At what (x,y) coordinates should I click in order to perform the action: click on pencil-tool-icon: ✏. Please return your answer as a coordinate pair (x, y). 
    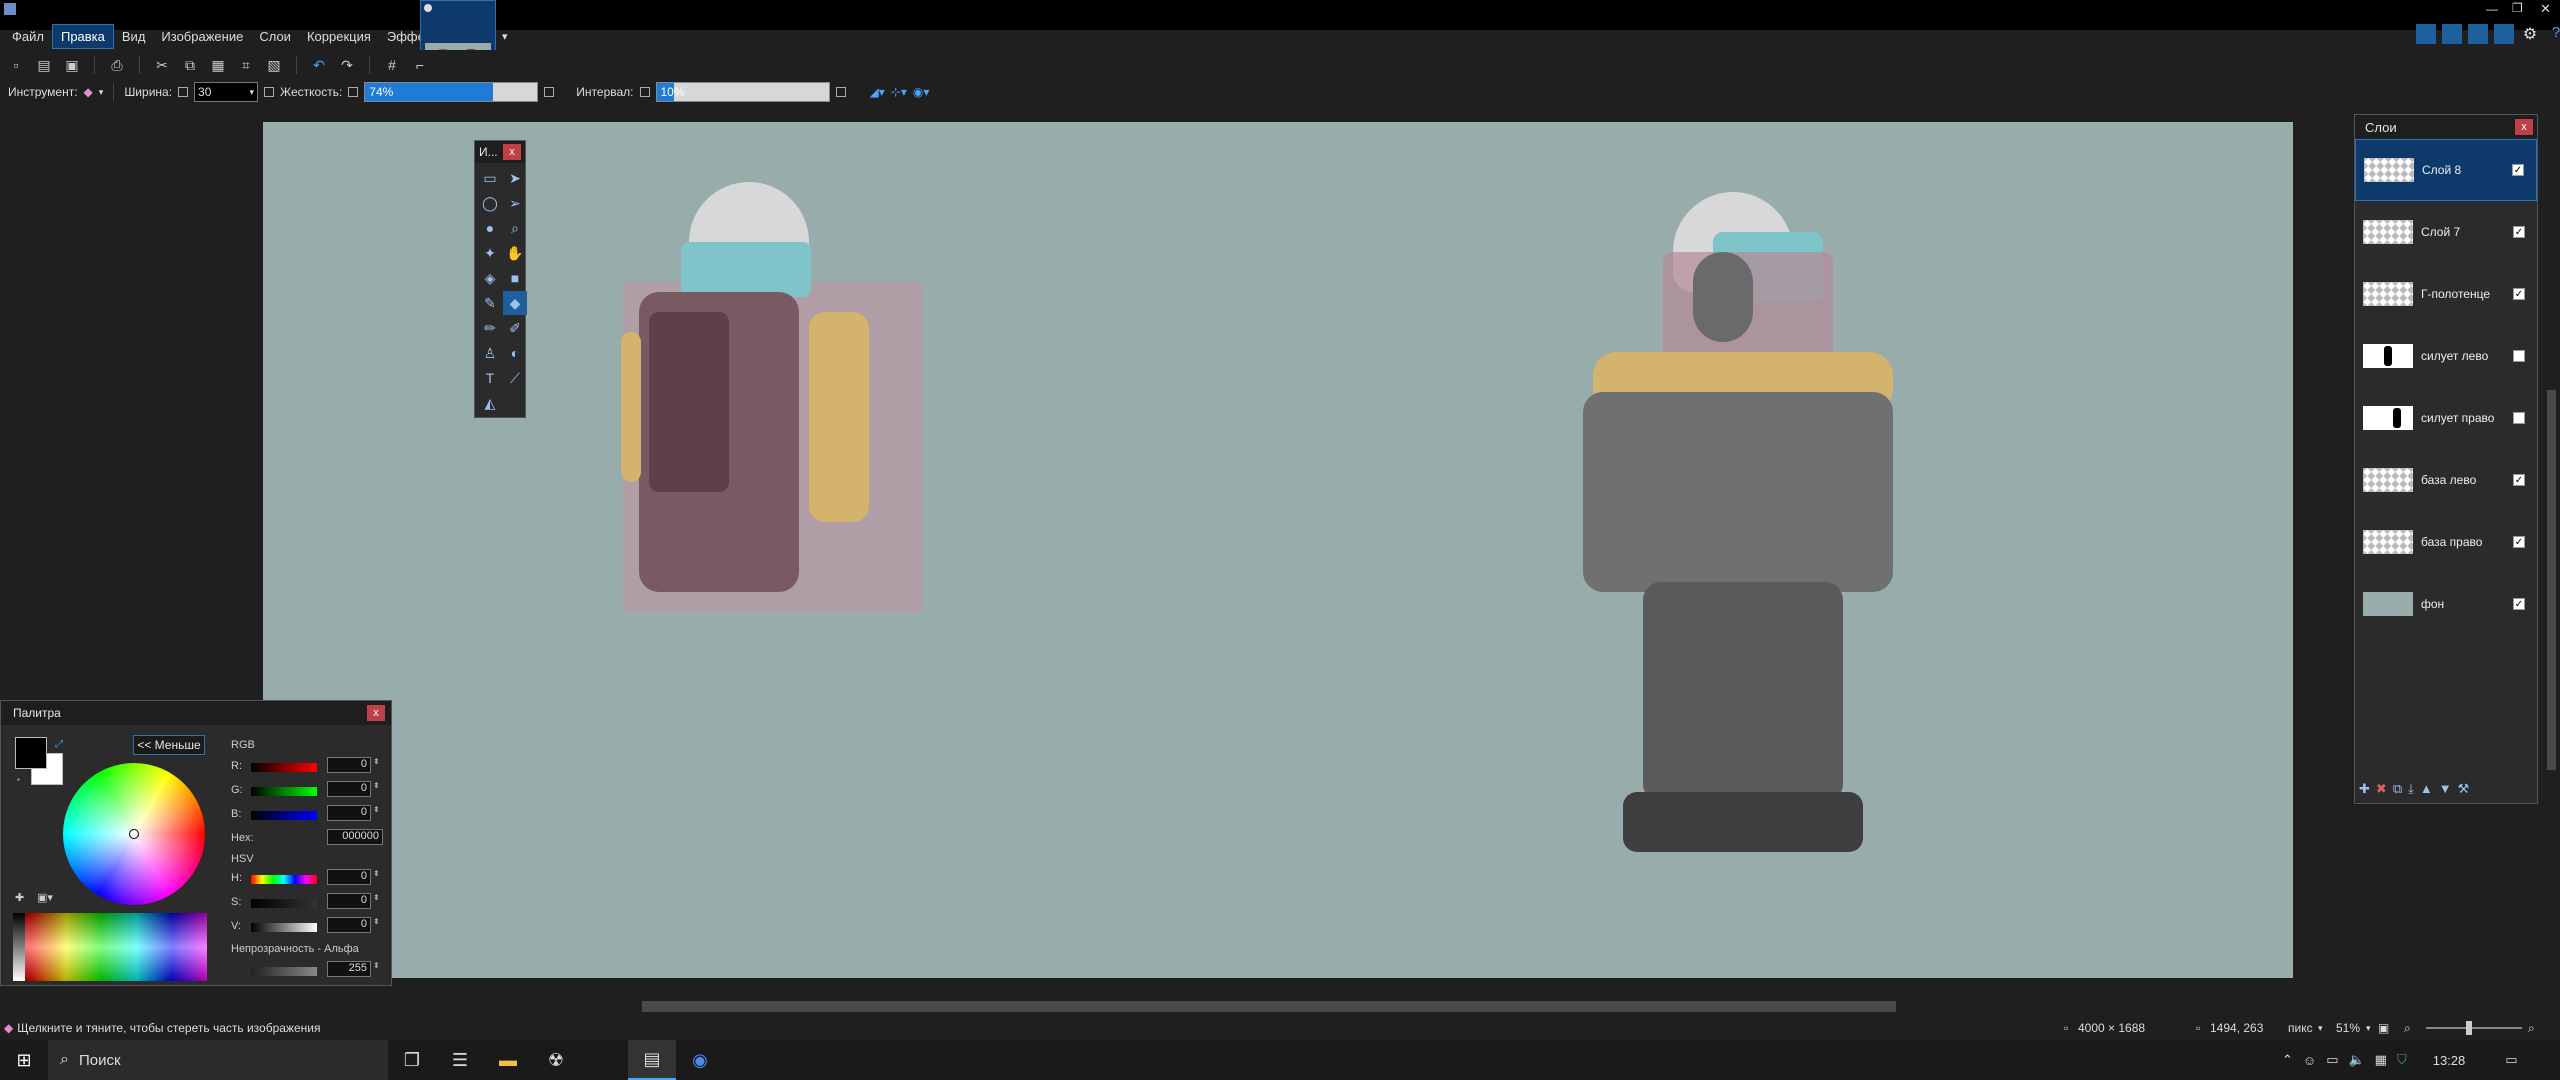
    Looking at the image, I should click on (490, 328).